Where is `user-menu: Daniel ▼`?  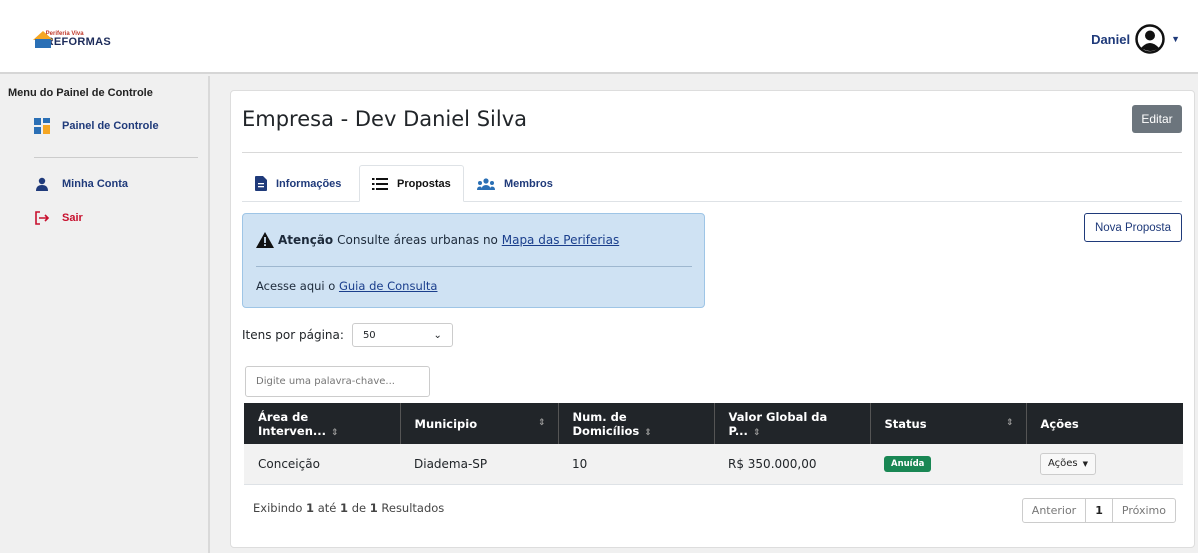 user-menu: Daniel ▼ is located at coordinates (1135, 39).